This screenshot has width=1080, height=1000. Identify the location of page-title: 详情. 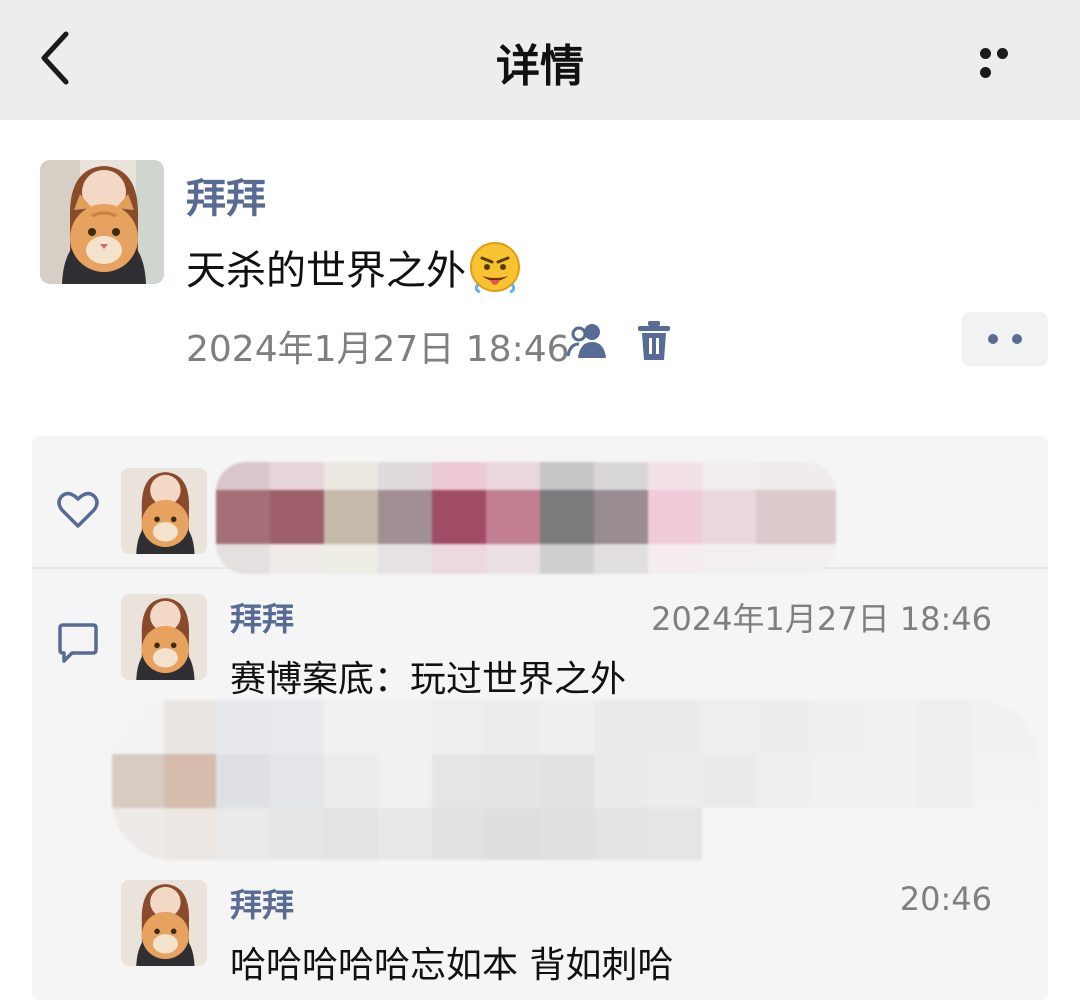
(540, 66).